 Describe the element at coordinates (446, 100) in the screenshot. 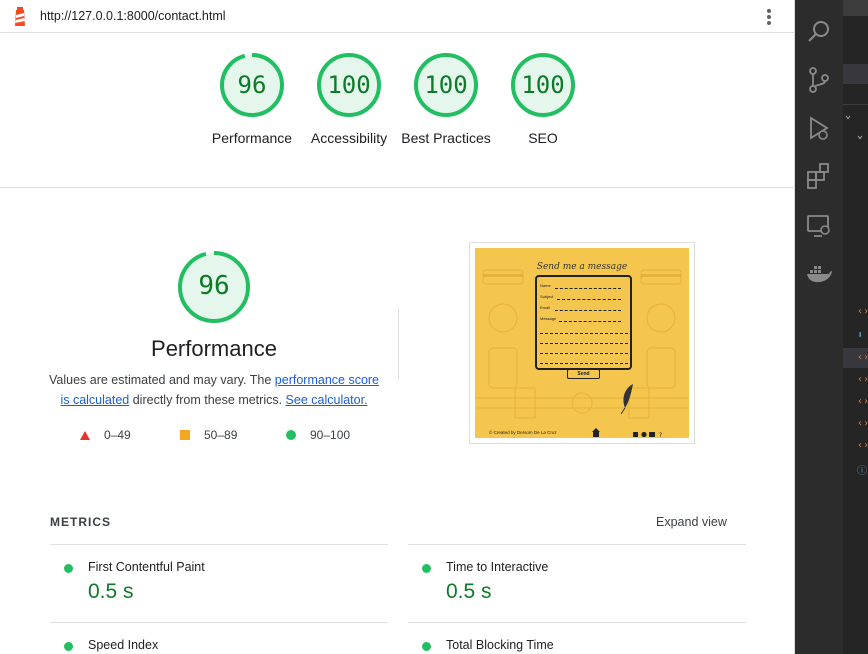

I see `gauge-best-practices: 100 Best Practices` at that location.